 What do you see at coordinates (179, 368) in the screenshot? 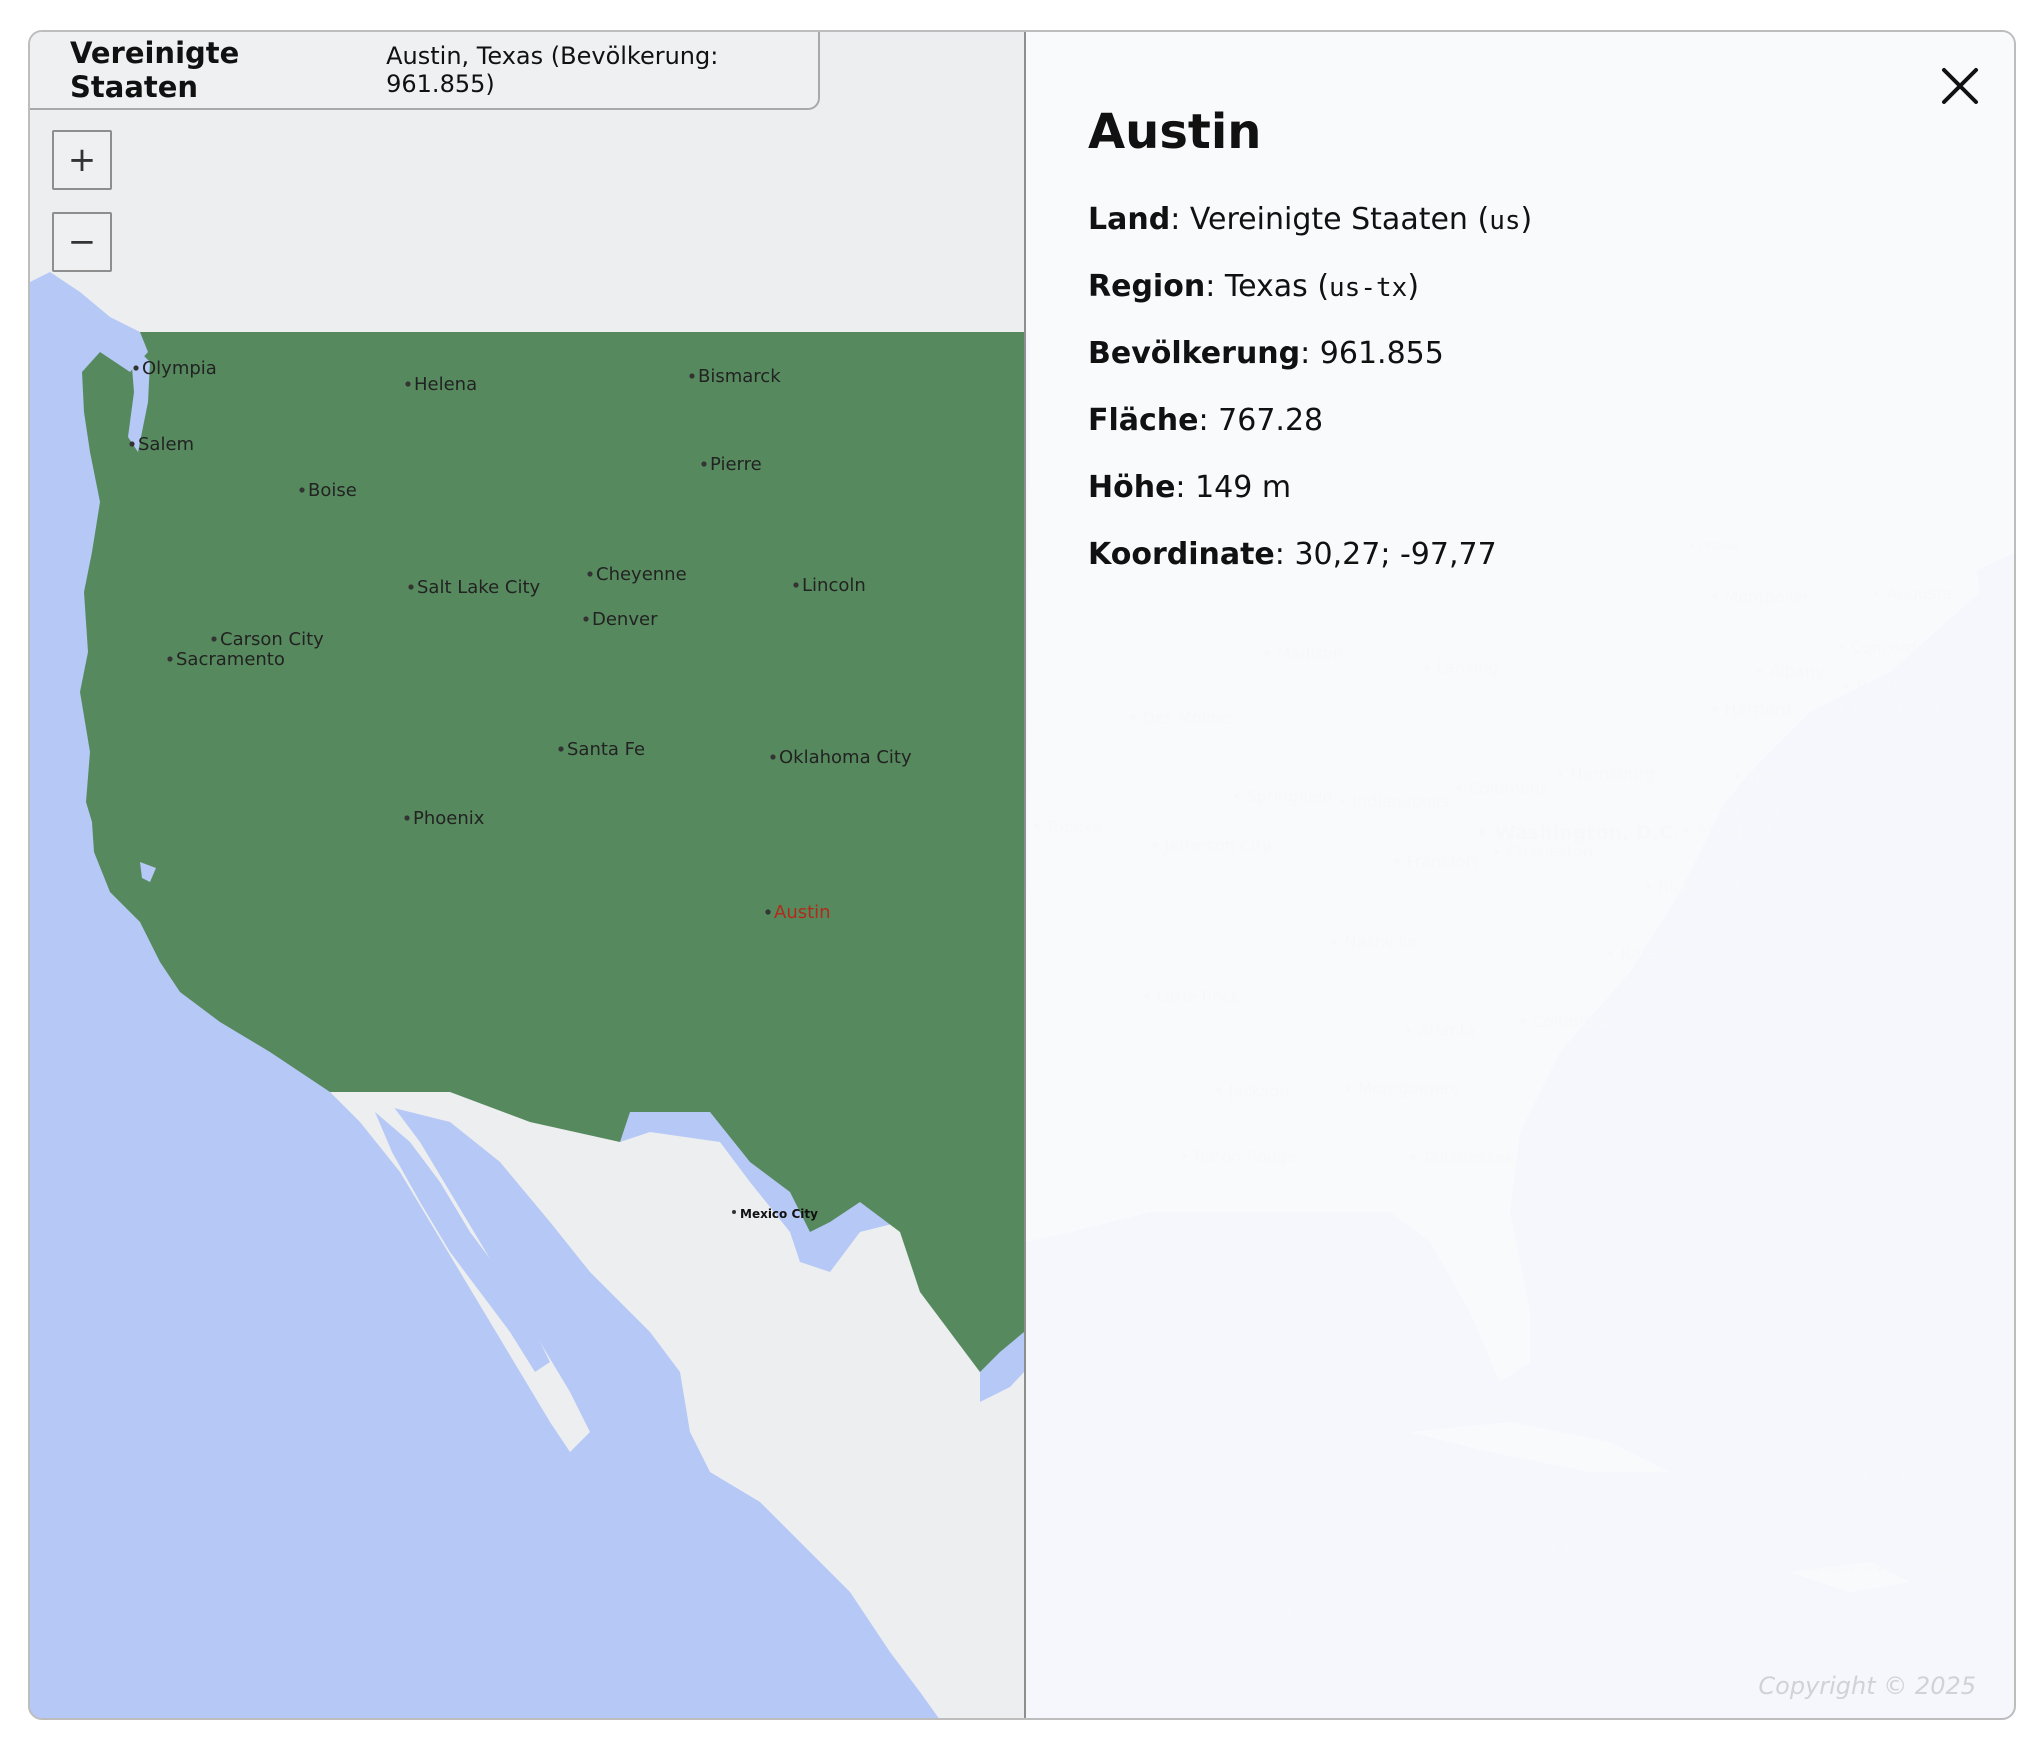
I see `city-label-olympia: Olympia` at bounding box center [179, 368].